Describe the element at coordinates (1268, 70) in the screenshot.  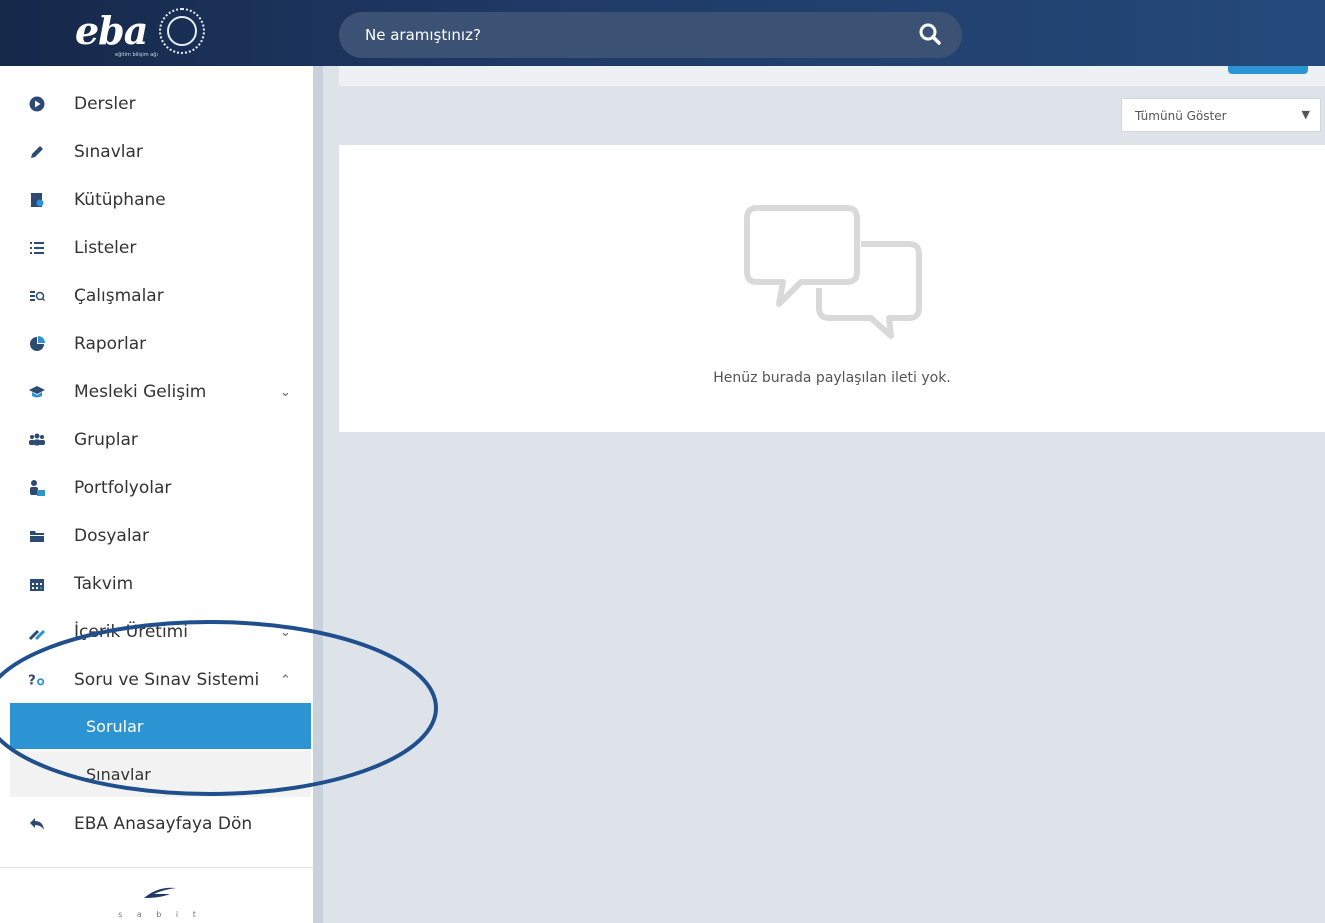
I see `header-action-button` at that location.